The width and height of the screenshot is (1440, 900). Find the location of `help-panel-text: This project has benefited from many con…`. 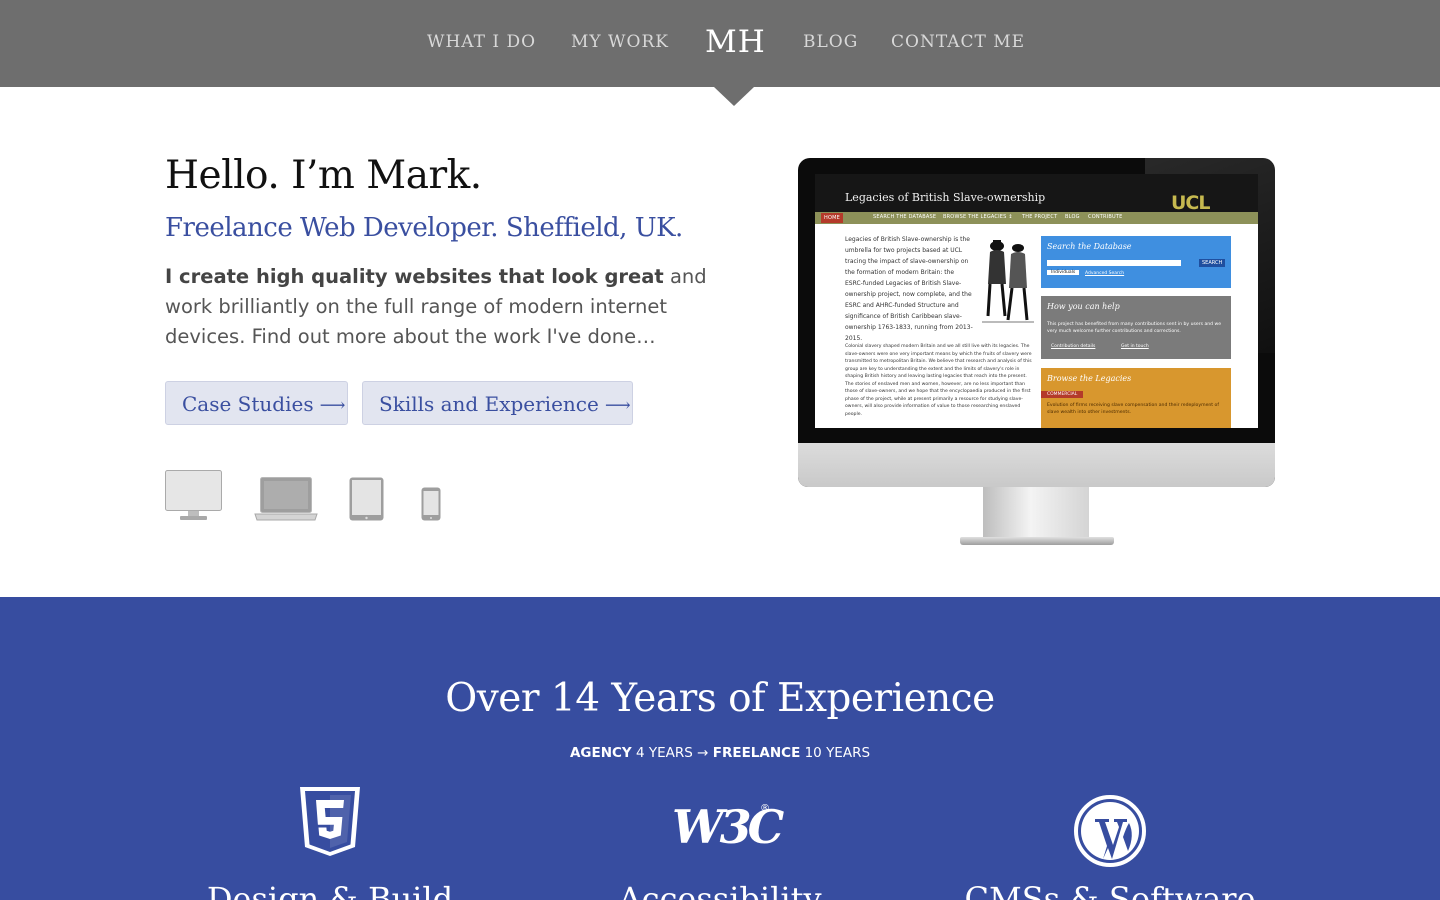

help-panel-text: This project has benefited from many con… is located at coordinates (1134, 328).